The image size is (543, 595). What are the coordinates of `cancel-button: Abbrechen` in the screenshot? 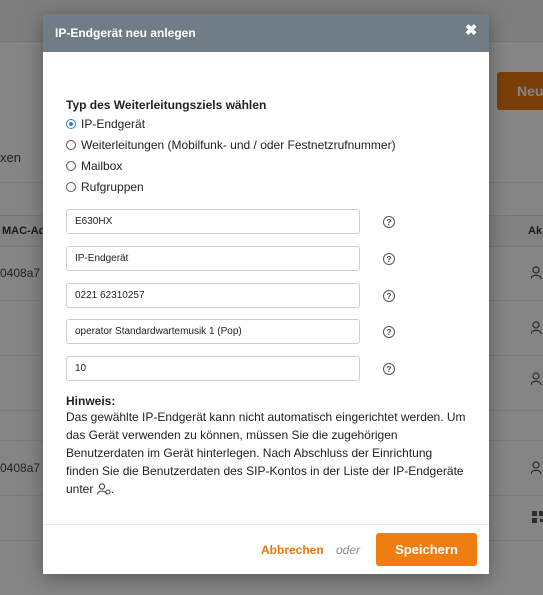 It's located at (292, 550).